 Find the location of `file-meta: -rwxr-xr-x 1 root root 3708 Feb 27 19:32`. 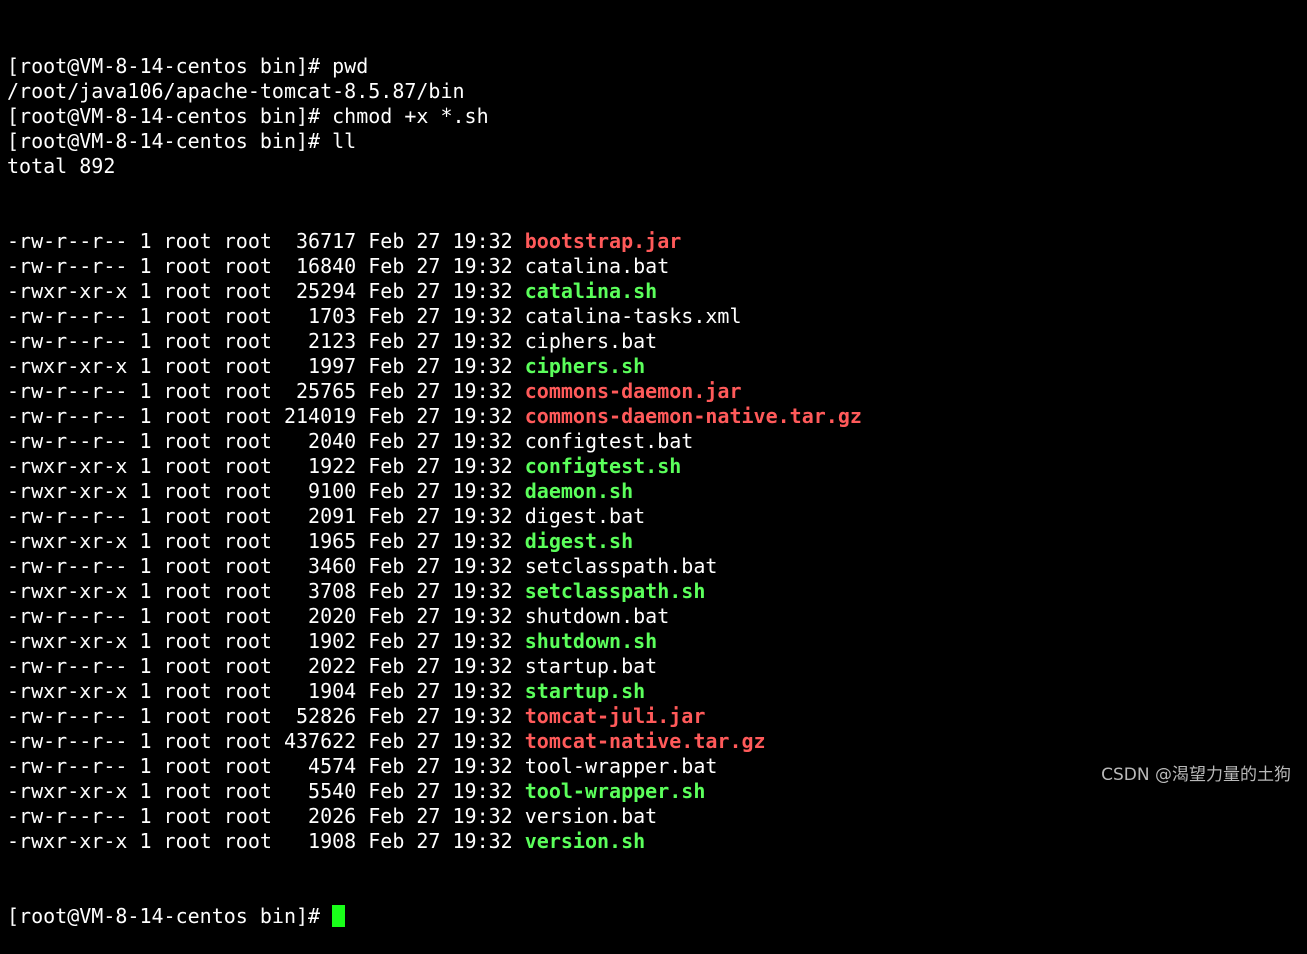

file-meta: -rwxr-xr-x 1 root root 3708 Feb 27 19:32 is located at coordinates (266, 591).